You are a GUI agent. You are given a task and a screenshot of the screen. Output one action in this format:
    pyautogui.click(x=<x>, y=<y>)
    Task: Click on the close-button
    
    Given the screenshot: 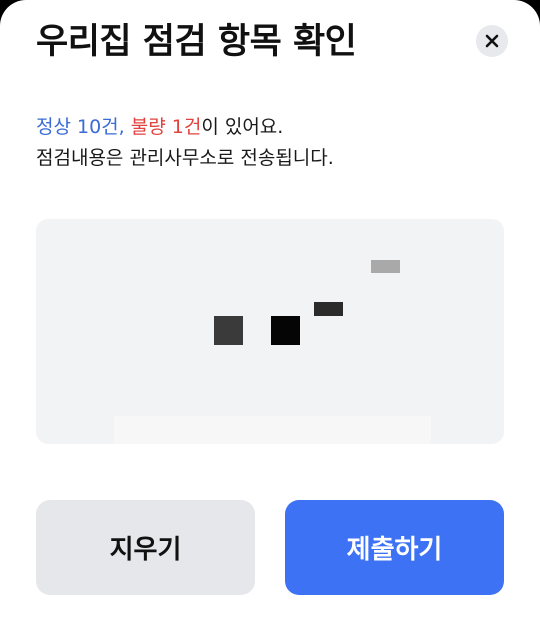 What is the action you would take?
    pyautogui.click(x=492, y=41)
    